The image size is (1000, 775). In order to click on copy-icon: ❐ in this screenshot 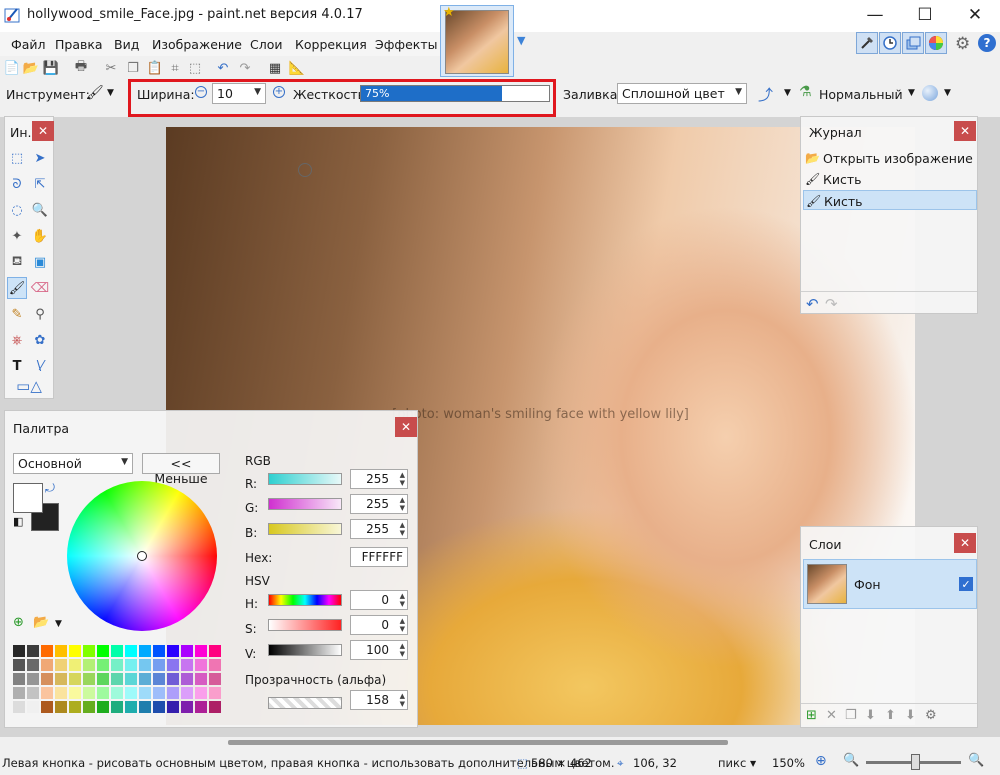, I will do `click(133, 68)`.